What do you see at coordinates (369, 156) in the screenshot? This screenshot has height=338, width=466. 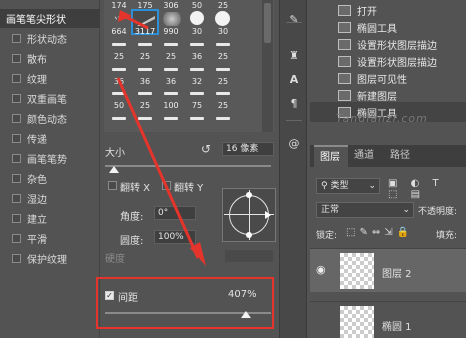 I see `tab-channels: 通道` at bounding box center [369, 156].